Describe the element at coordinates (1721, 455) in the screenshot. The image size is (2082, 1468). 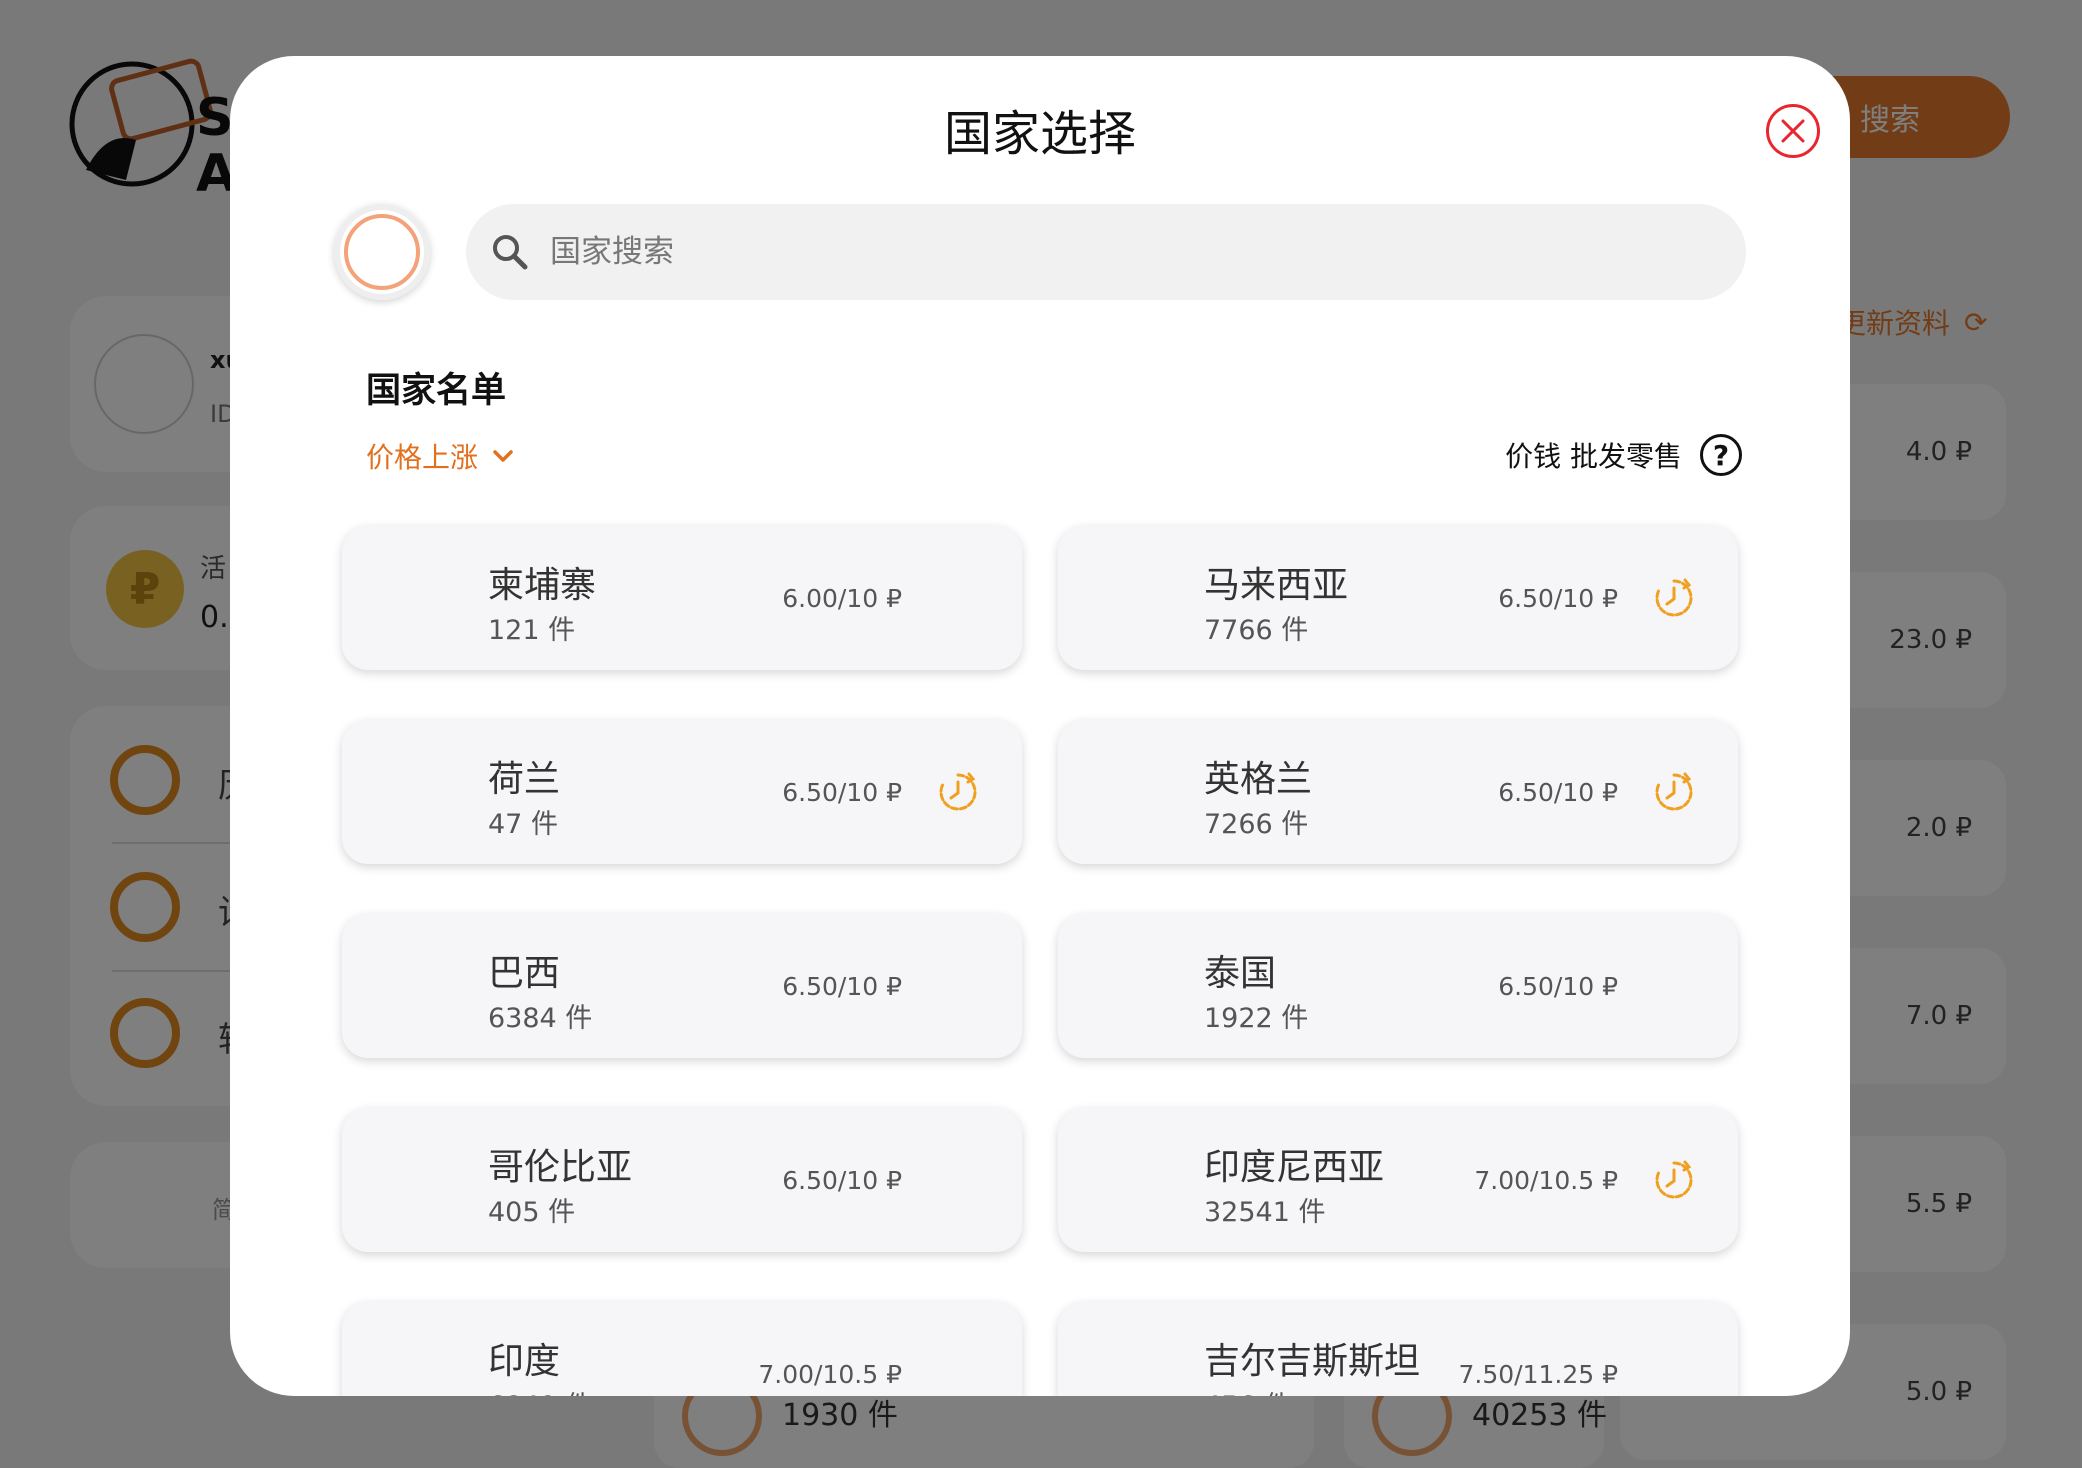
I see `help-icon: ?` at that location.